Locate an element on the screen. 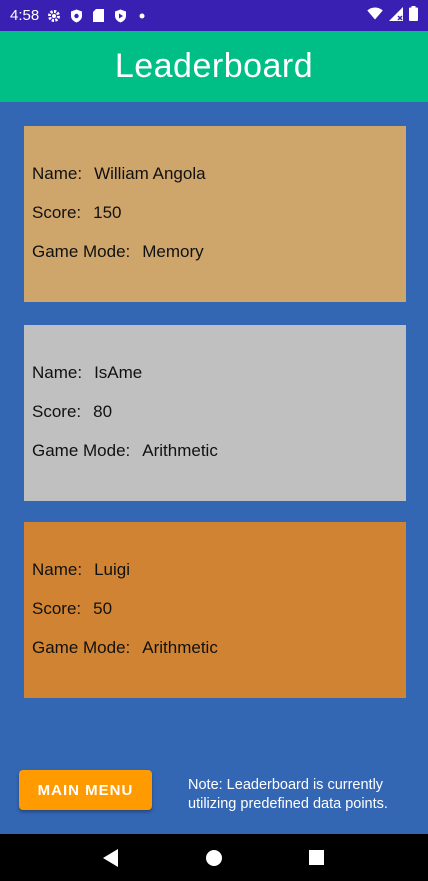 The width and height of the screenshot is (428, 881). back-icon is located at coordinates (111, 858).